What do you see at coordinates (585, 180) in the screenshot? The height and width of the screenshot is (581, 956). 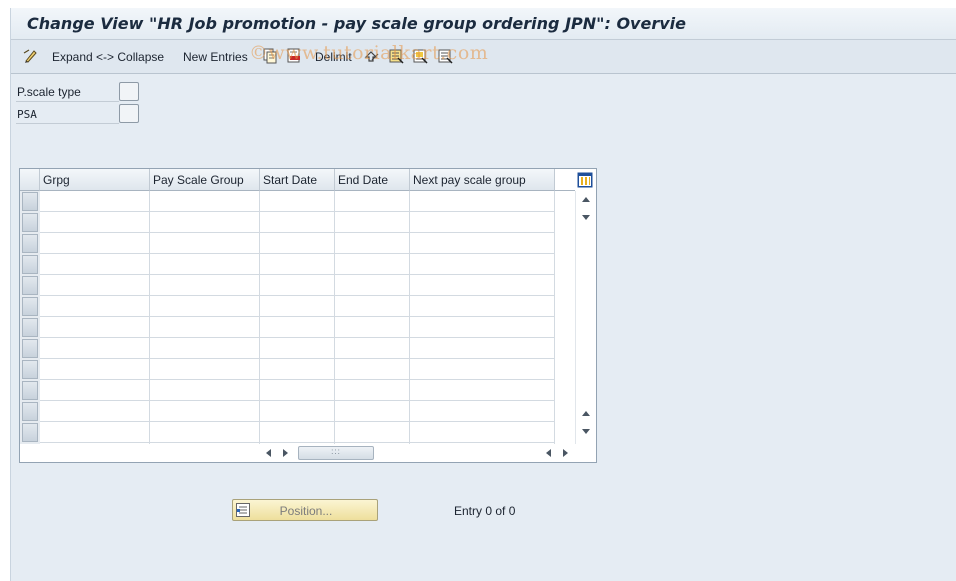 I see `column-config-icon` at bounding box center [585, 180].